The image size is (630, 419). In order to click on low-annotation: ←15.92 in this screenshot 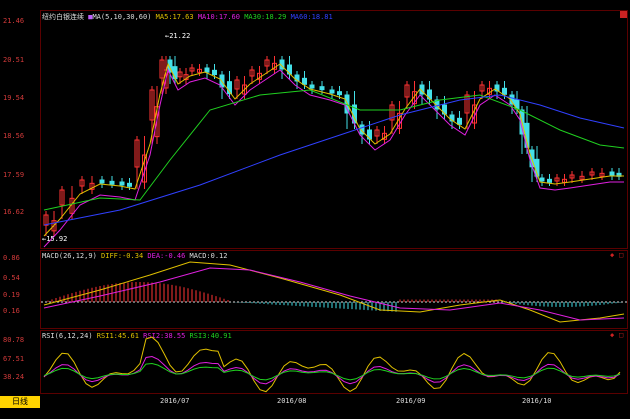, I will do `click(55, 239)`.